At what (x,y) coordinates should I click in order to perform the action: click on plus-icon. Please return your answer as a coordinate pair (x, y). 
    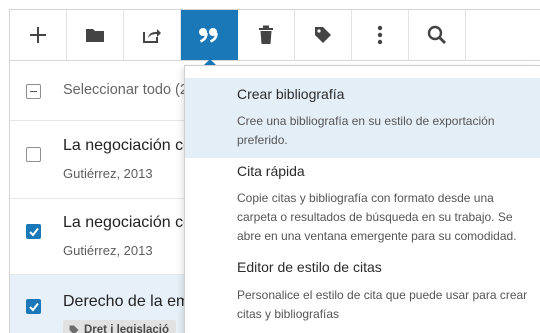
    Looking at the image, I should click on (38, 35).